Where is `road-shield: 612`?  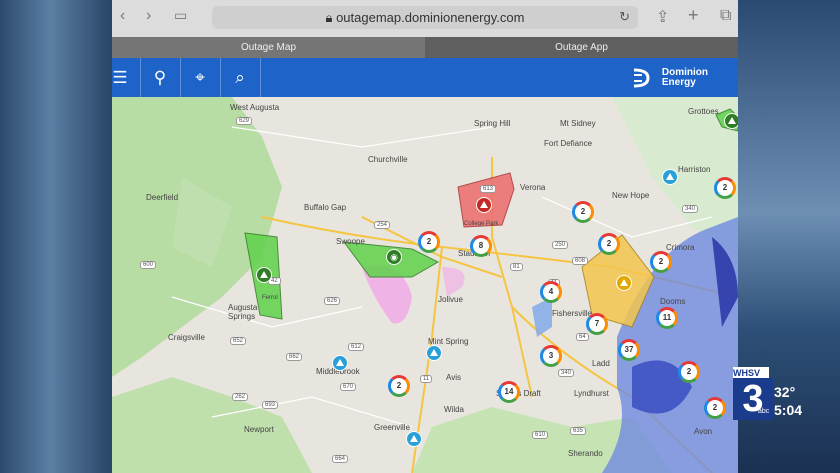
road-shield: 612 is located at coordinates (356, 347).